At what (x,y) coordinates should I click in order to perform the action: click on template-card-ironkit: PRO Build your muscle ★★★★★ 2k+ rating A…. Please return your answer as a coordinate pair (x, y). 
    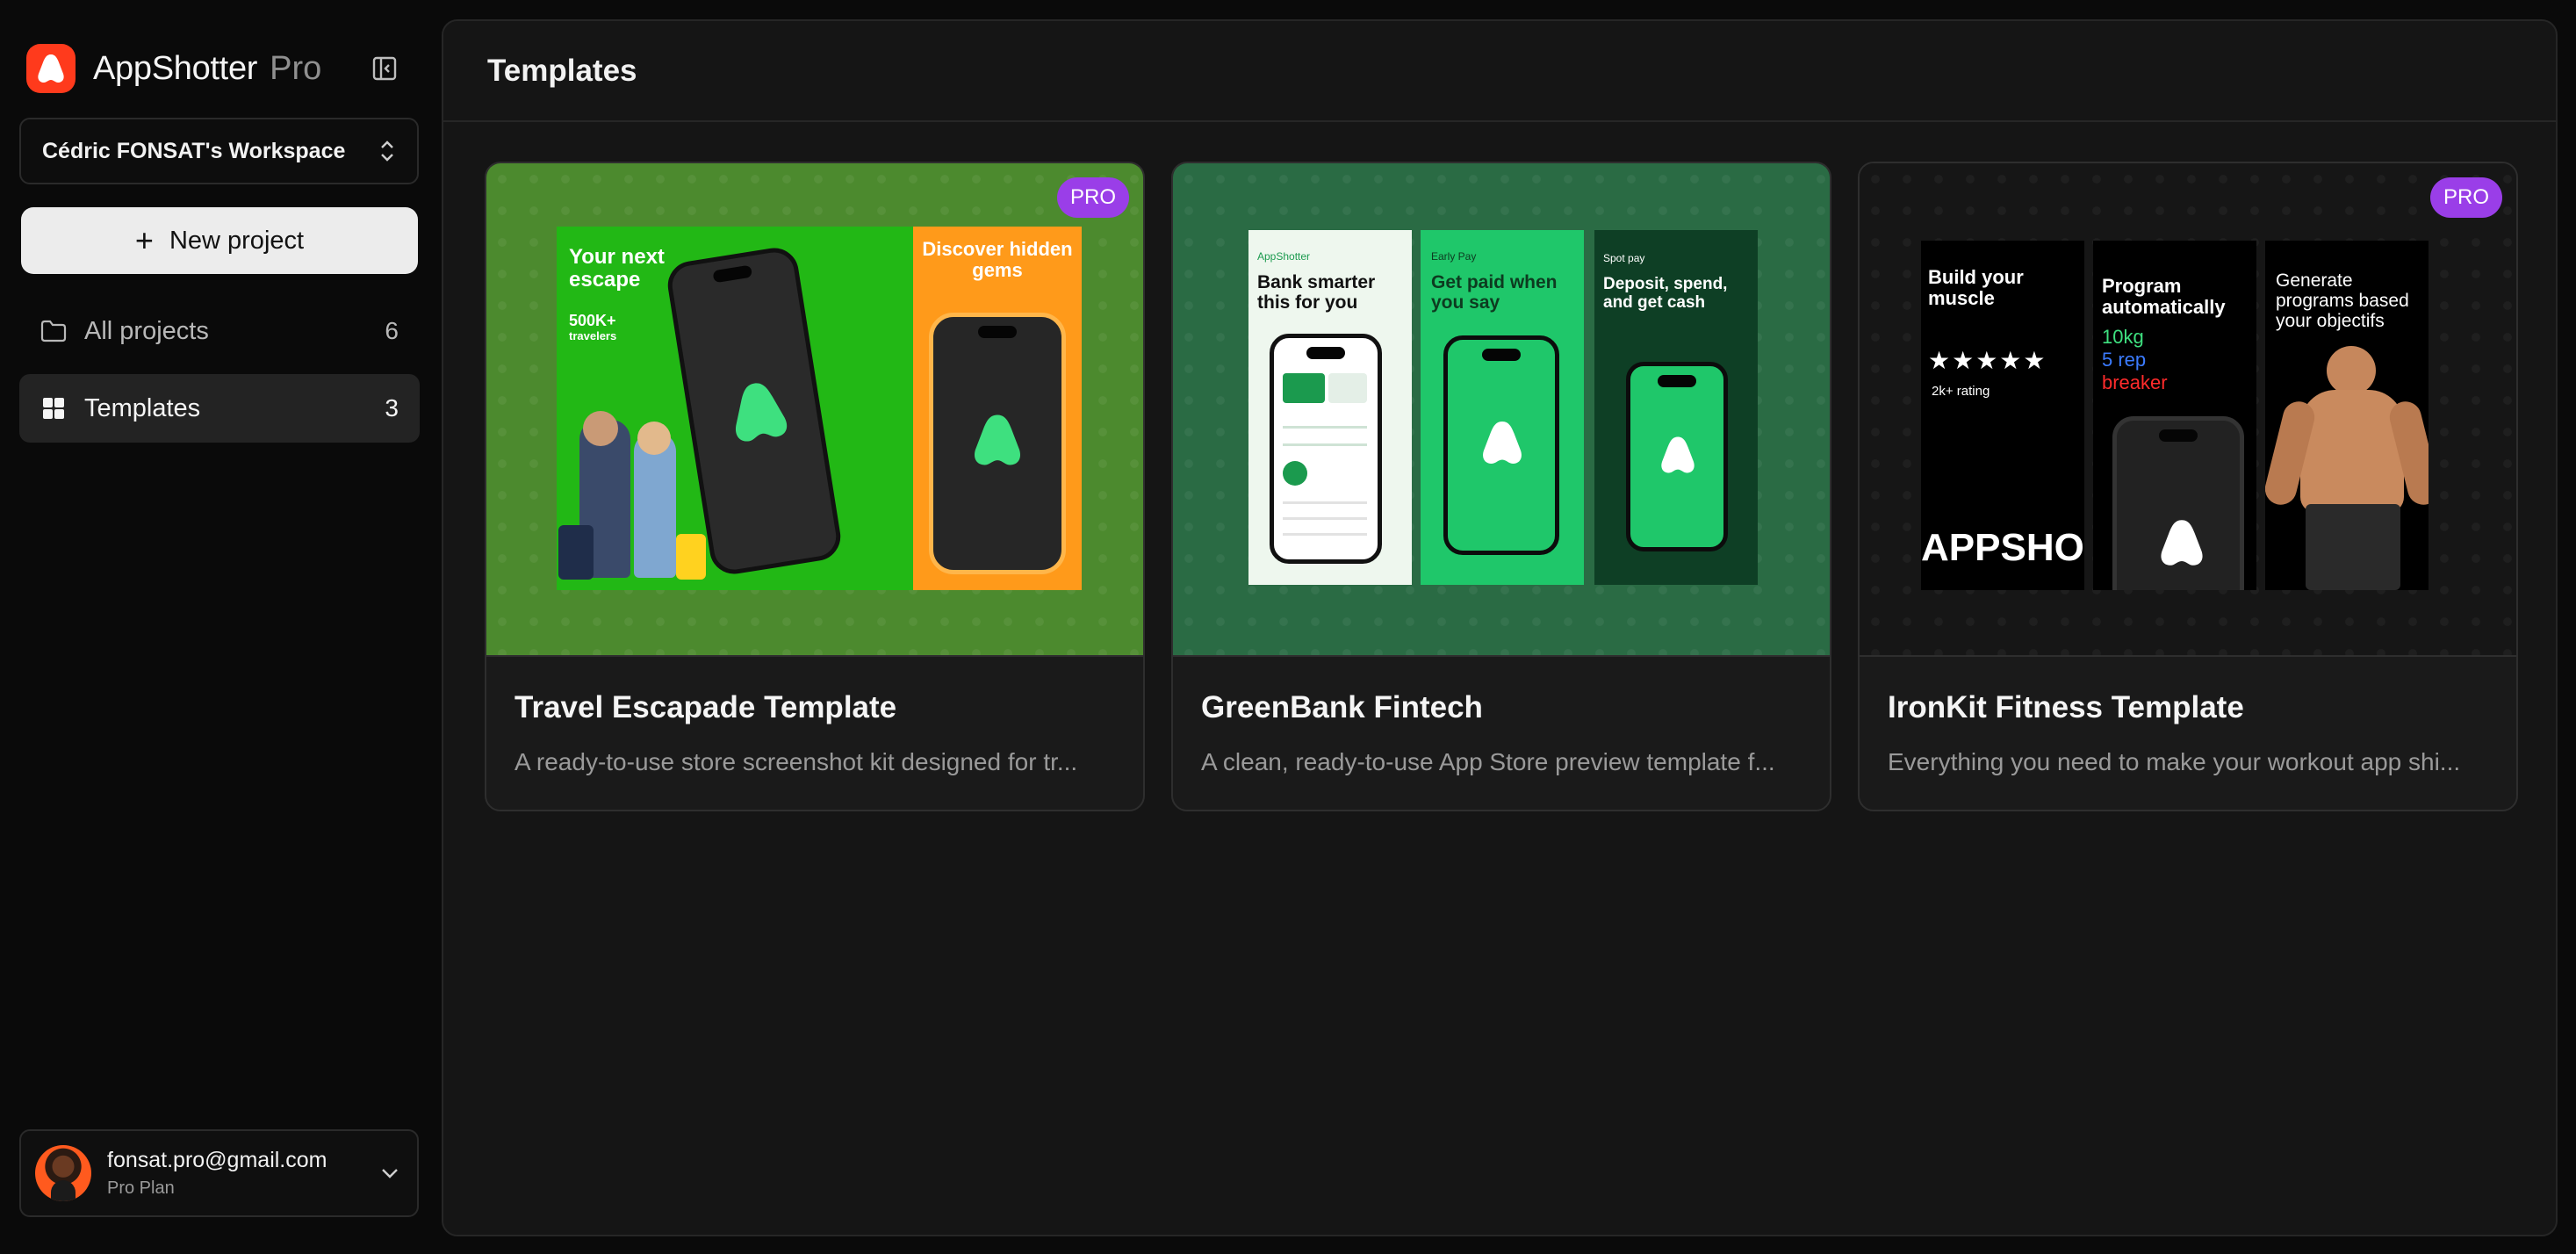
    Looking at the image, I should click on (2188, 486).